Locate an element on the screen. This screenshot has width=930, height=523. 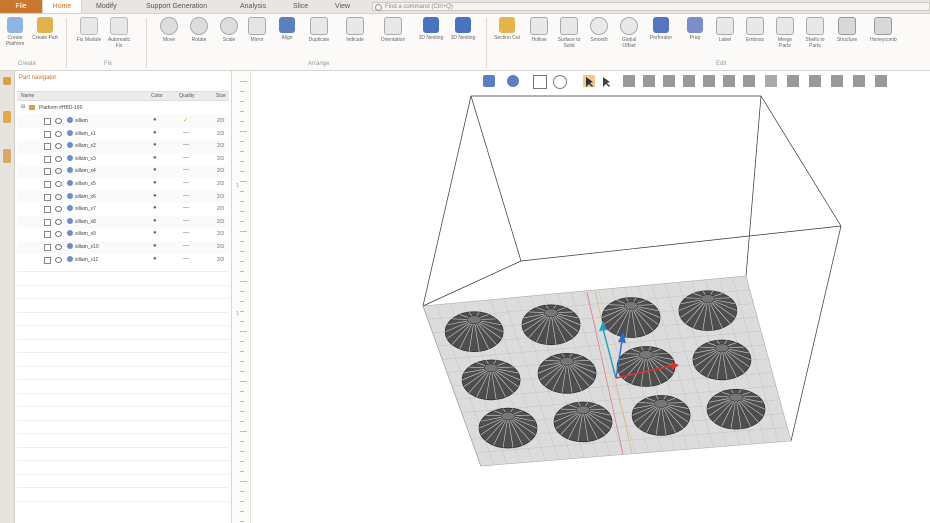
tab-support-generation: Support Generation is located at coordinates (176, 6).